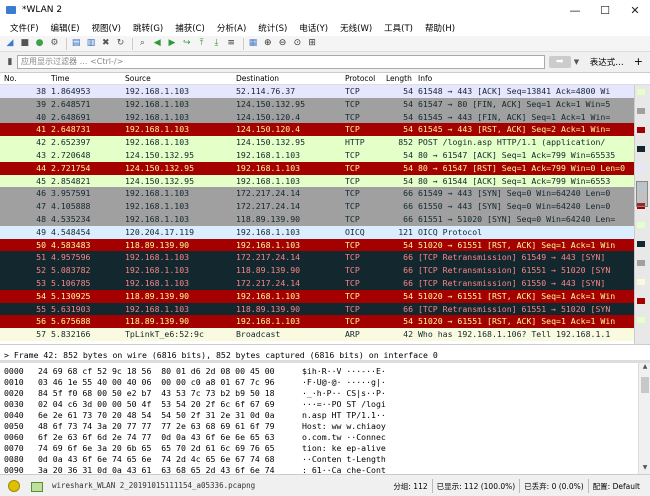 The image size is (650, 496). Describe the element at coordinates (514, 91) in the screenshot. I see `packet-cell-info: 61548 → 443 [ACK] Seq=13841 Ack=4800 Wi` at that location.